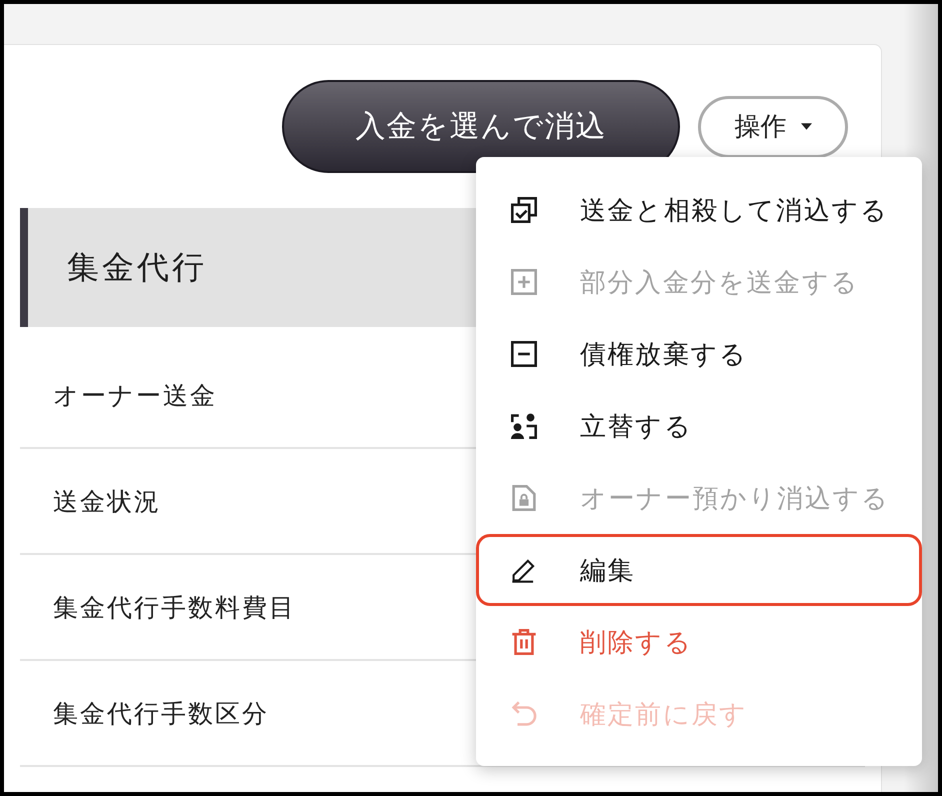 The image size is (942, 796). What do you see at coordinates (524, 498) in the screenshot?
I see `locked-document-icon` at bounding box center [524, 498].